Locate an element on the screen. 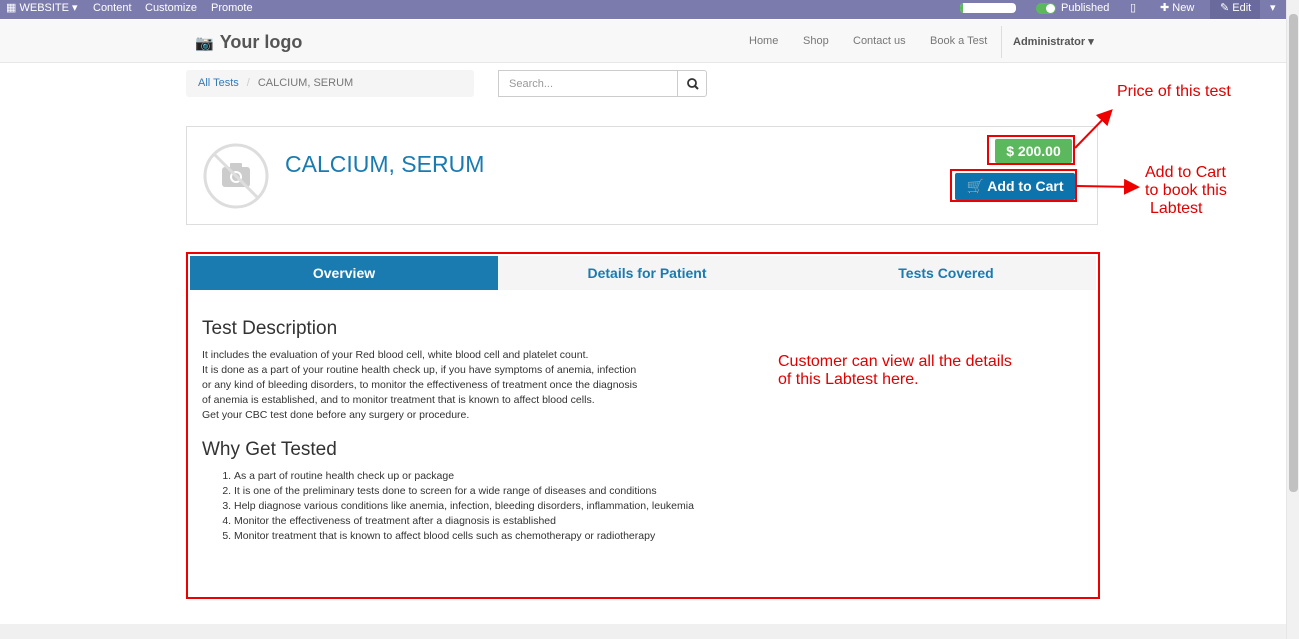 This screenshot has width=1299, height=639. footer-strip is located at coordinates (643, 631).